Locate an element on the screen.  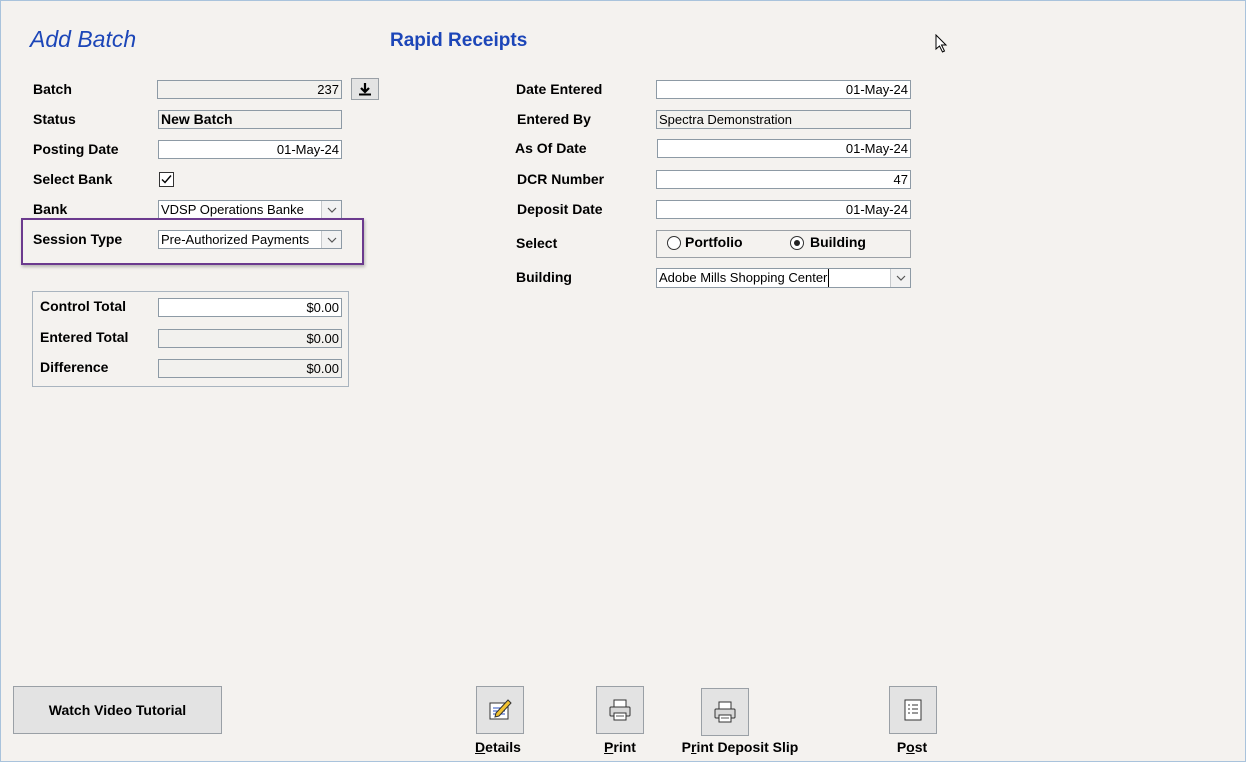
posting-date-field: 01-May-24 is located at coordinates (250, 149).